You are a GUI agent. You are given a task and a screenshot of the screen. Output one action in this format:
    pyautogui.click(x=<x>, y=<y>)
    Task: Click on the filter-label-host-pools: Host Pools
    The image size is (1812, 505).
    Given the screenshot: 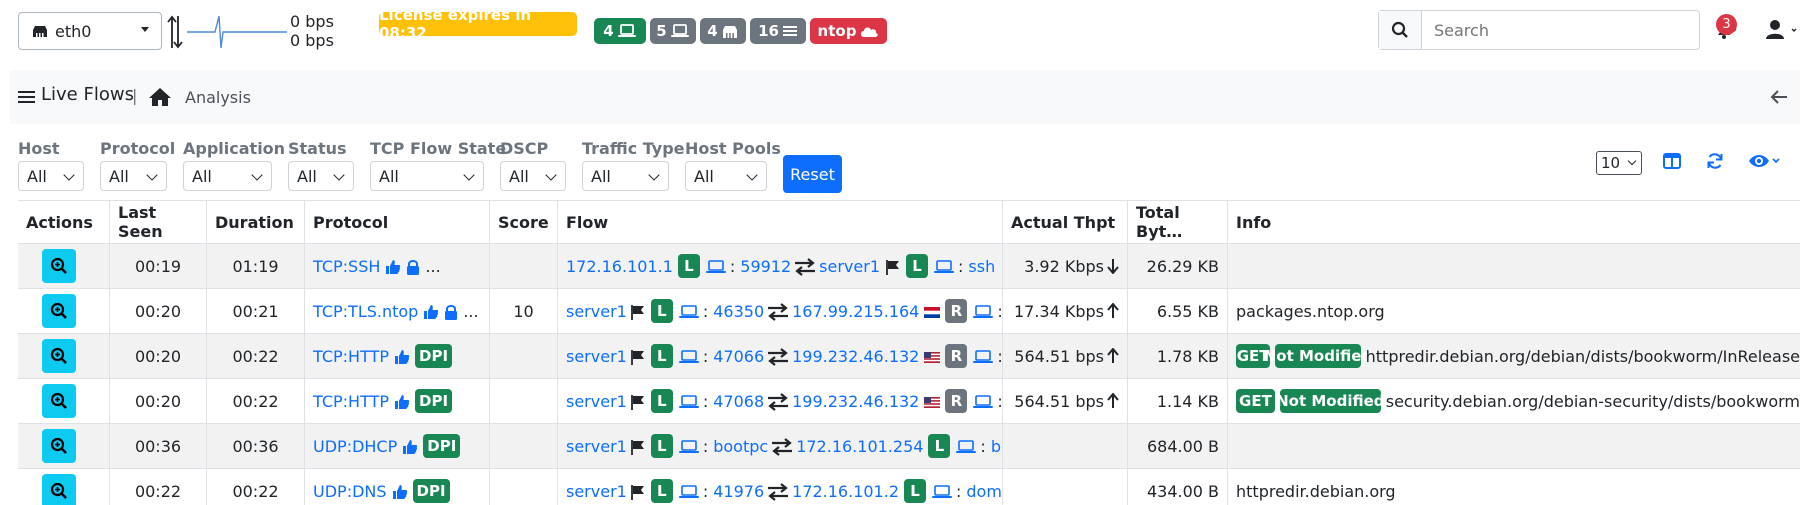 What is the action you would take?
    pyautogui.click(x=733, y=148)
    